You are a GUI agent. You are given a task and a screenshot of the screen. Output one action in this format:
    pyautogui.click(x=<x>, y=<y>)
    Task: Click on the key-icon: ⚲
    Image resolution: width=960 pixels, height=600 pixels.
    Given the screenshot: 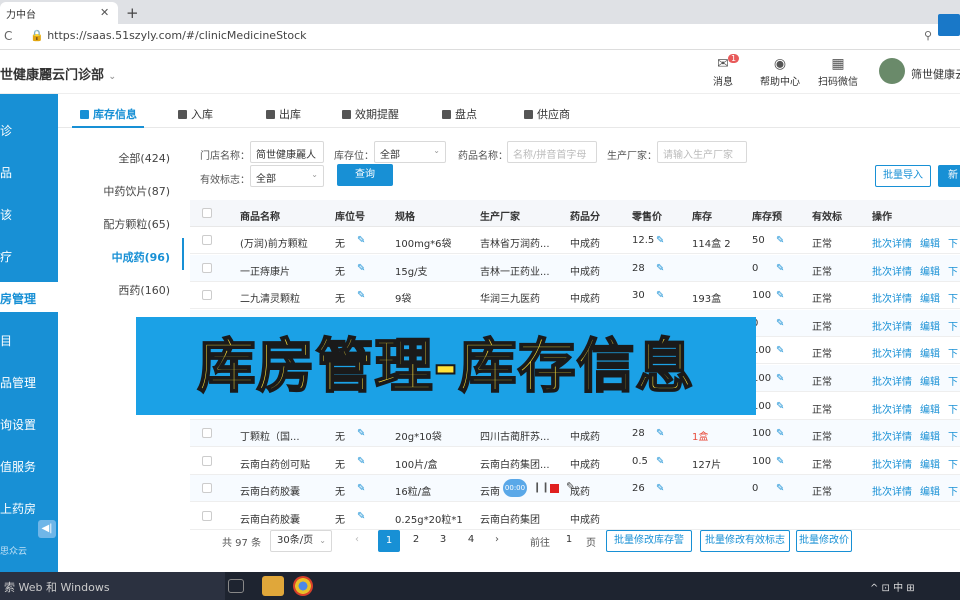 What is the action you would take?
    pyautogui.click(x=928, y=35)
    